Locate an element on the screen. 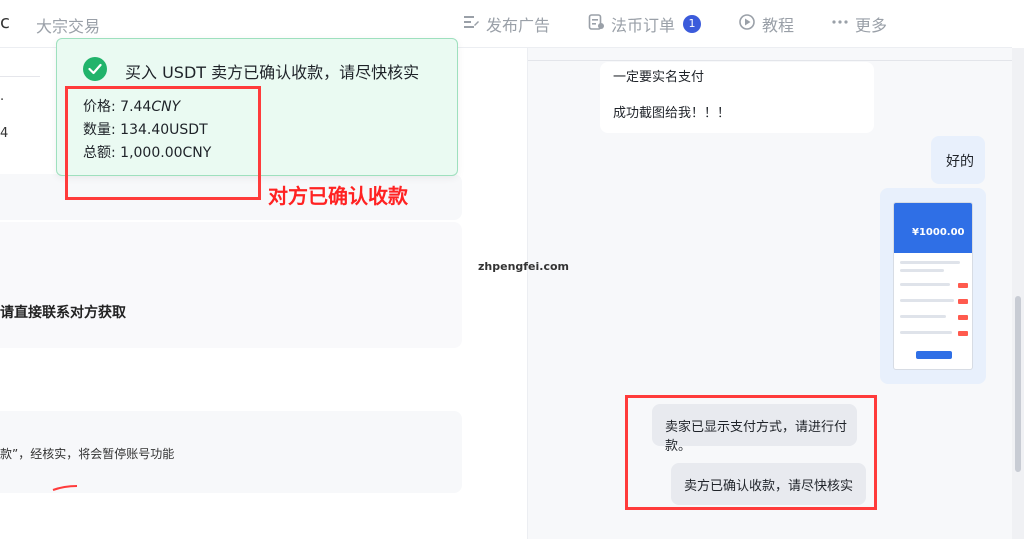 This screenshot has width=1024, height=539. annotation-box-toast is located at coordinates (163, 143).